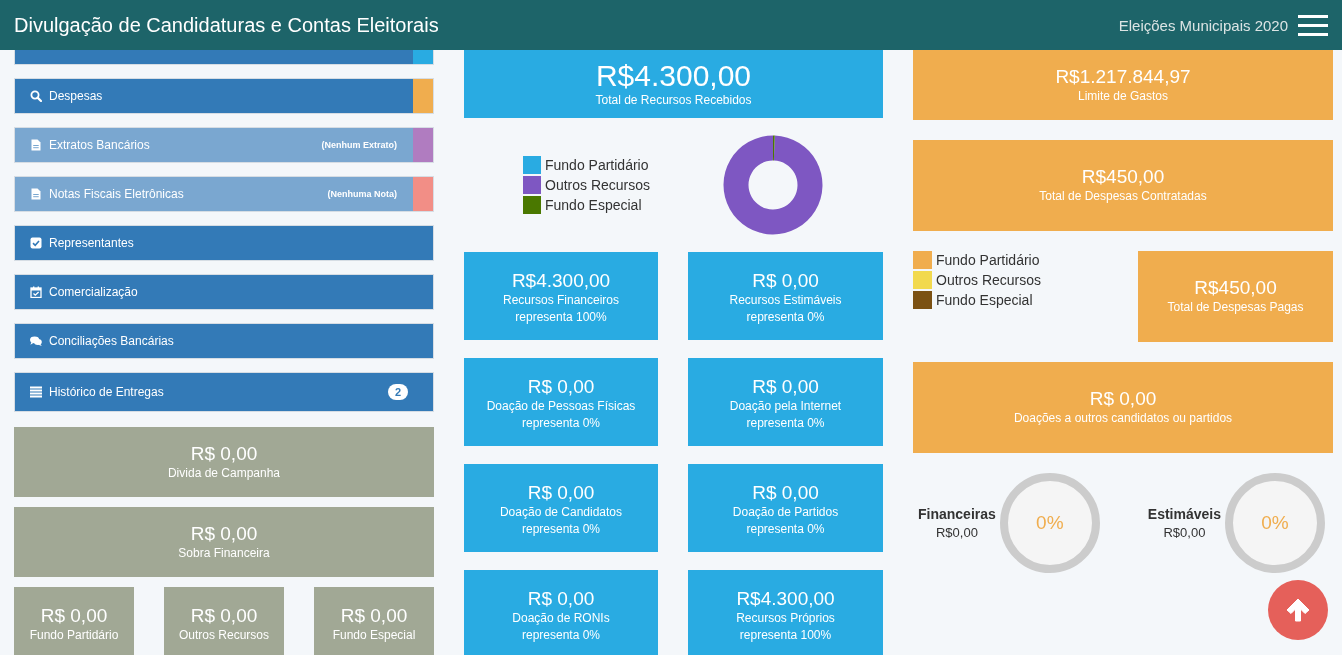 This screenshot has height=655, width=1342. I want to click on search-icon, so click(36, 96).